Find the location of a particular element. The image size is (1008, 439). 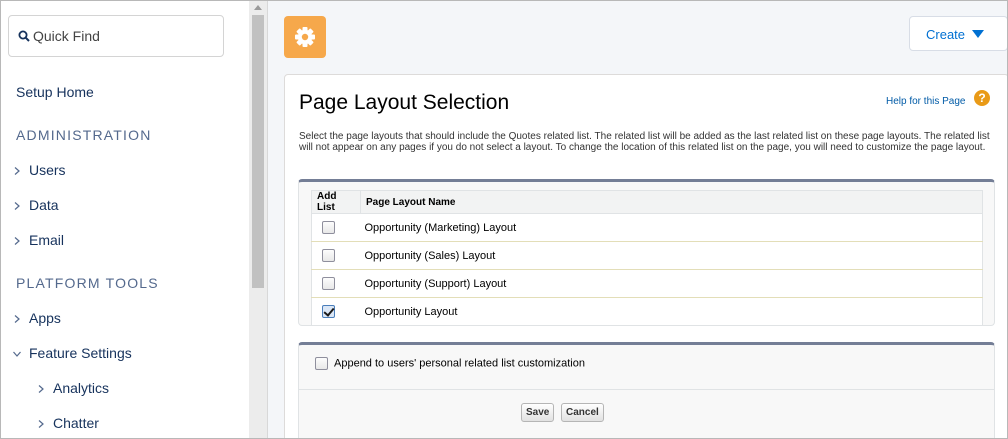

setup-app-icon is located at coordinates (305, 37).